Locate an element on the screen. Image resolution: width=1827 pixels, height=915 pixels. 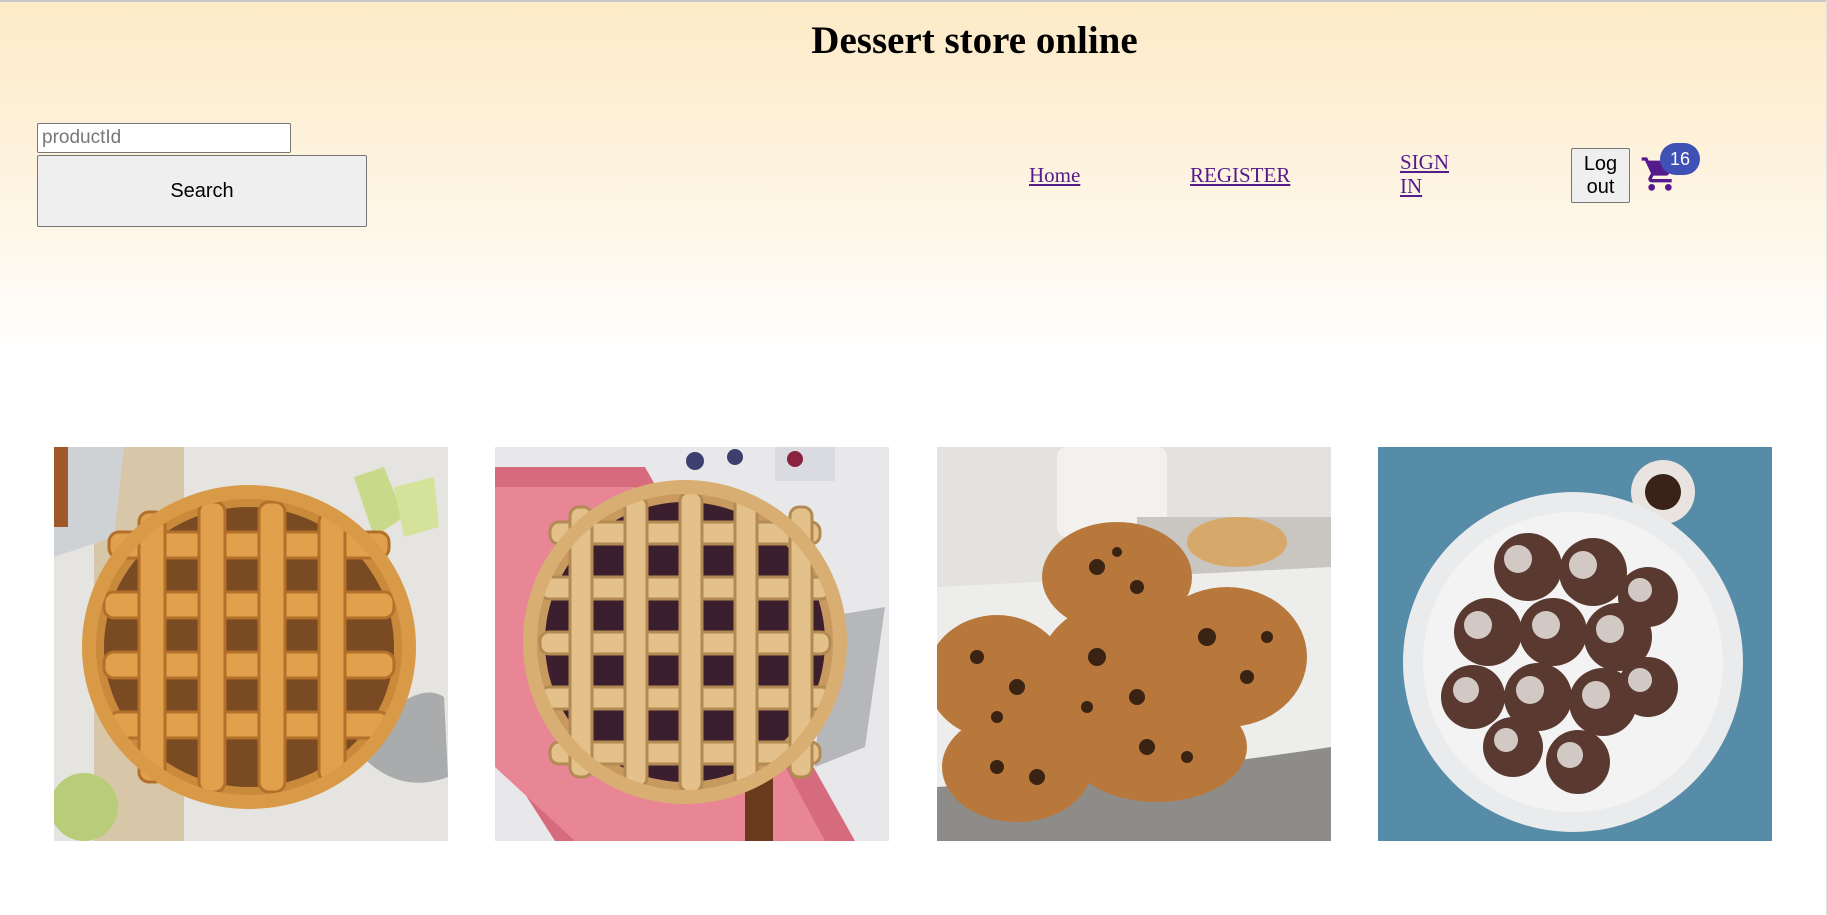
coconut-balls-image is located at coordinates (1575, 644).